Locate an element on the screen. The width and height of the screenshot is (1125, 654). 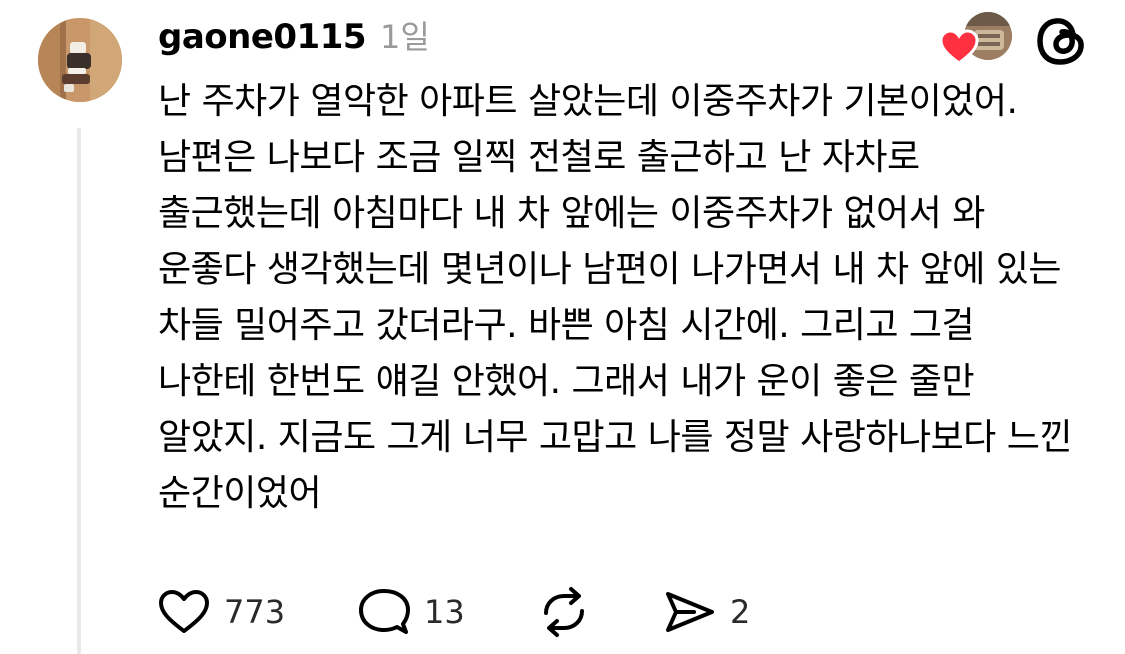
repost-button is located at coordinates (571, 612).